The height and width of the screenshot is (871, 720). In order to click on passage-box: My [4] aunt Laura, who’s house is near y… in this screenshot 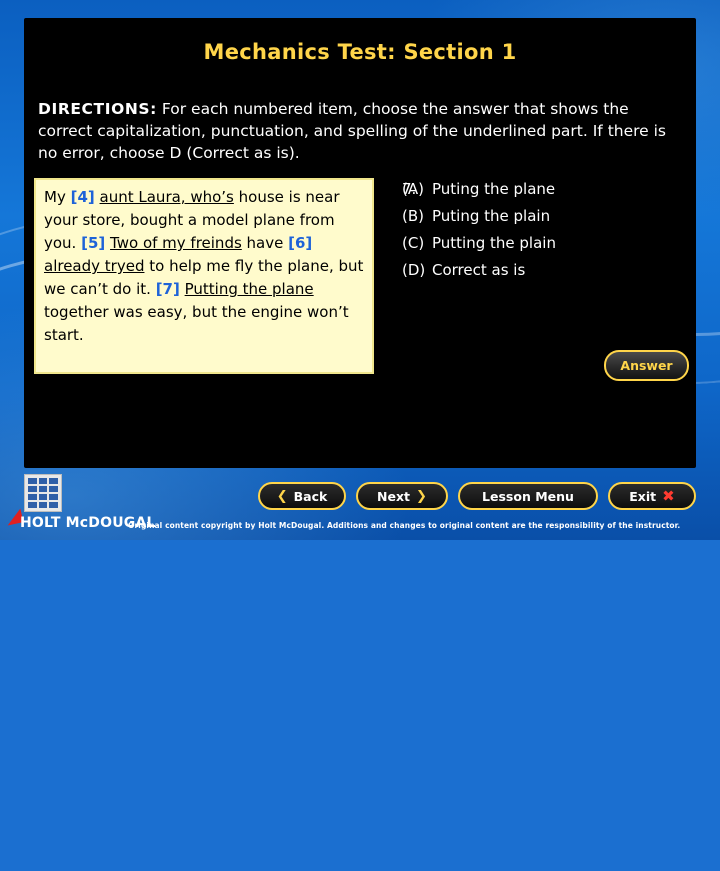, I will do `click(204, 276)`.